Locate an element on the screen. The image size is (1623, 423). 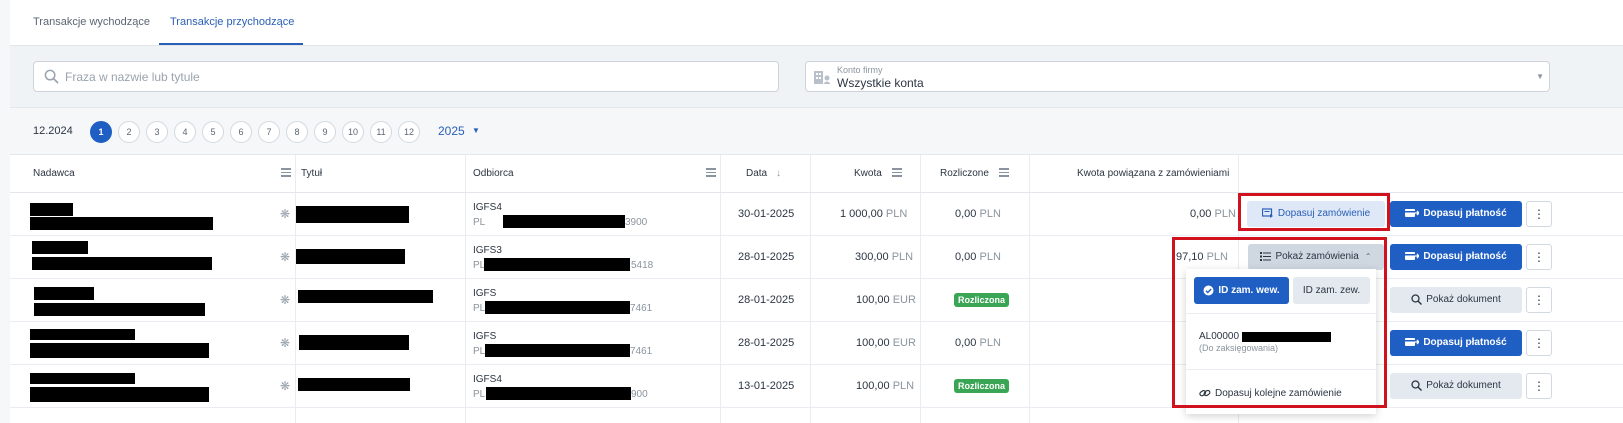
company-account-label: Konto firmy is located at coordinates (860, 70).